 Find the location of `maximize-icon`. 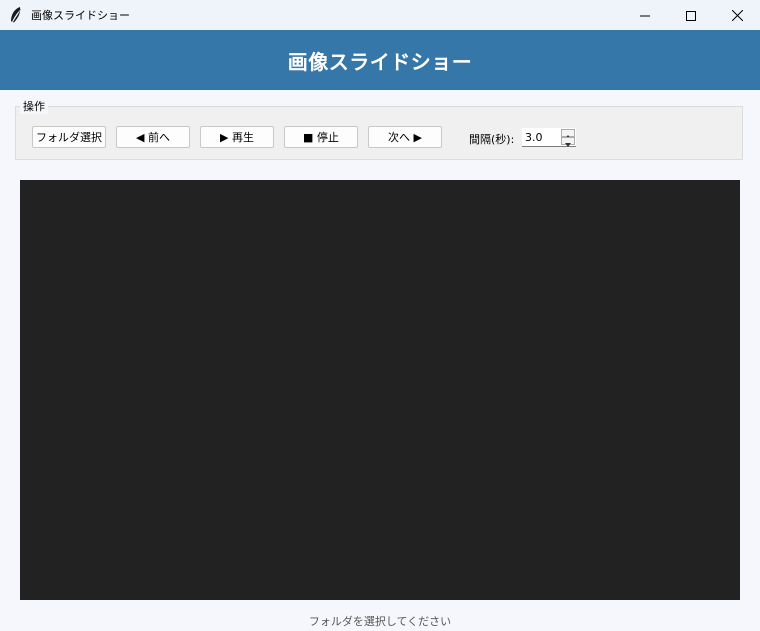

maximize-icon is located at coordinates (691, 15).